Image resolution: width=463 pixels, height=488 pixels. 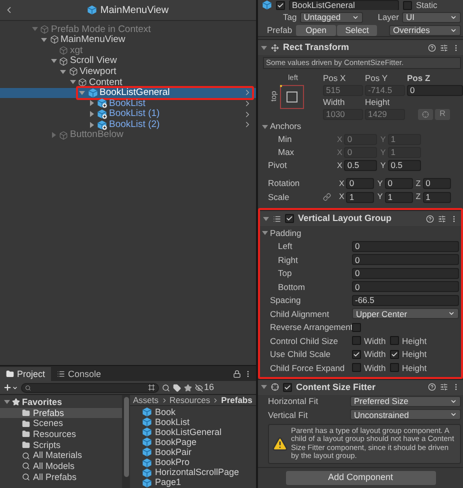 I want to click on tree-item: Viewport, so click(x=128, y=71).